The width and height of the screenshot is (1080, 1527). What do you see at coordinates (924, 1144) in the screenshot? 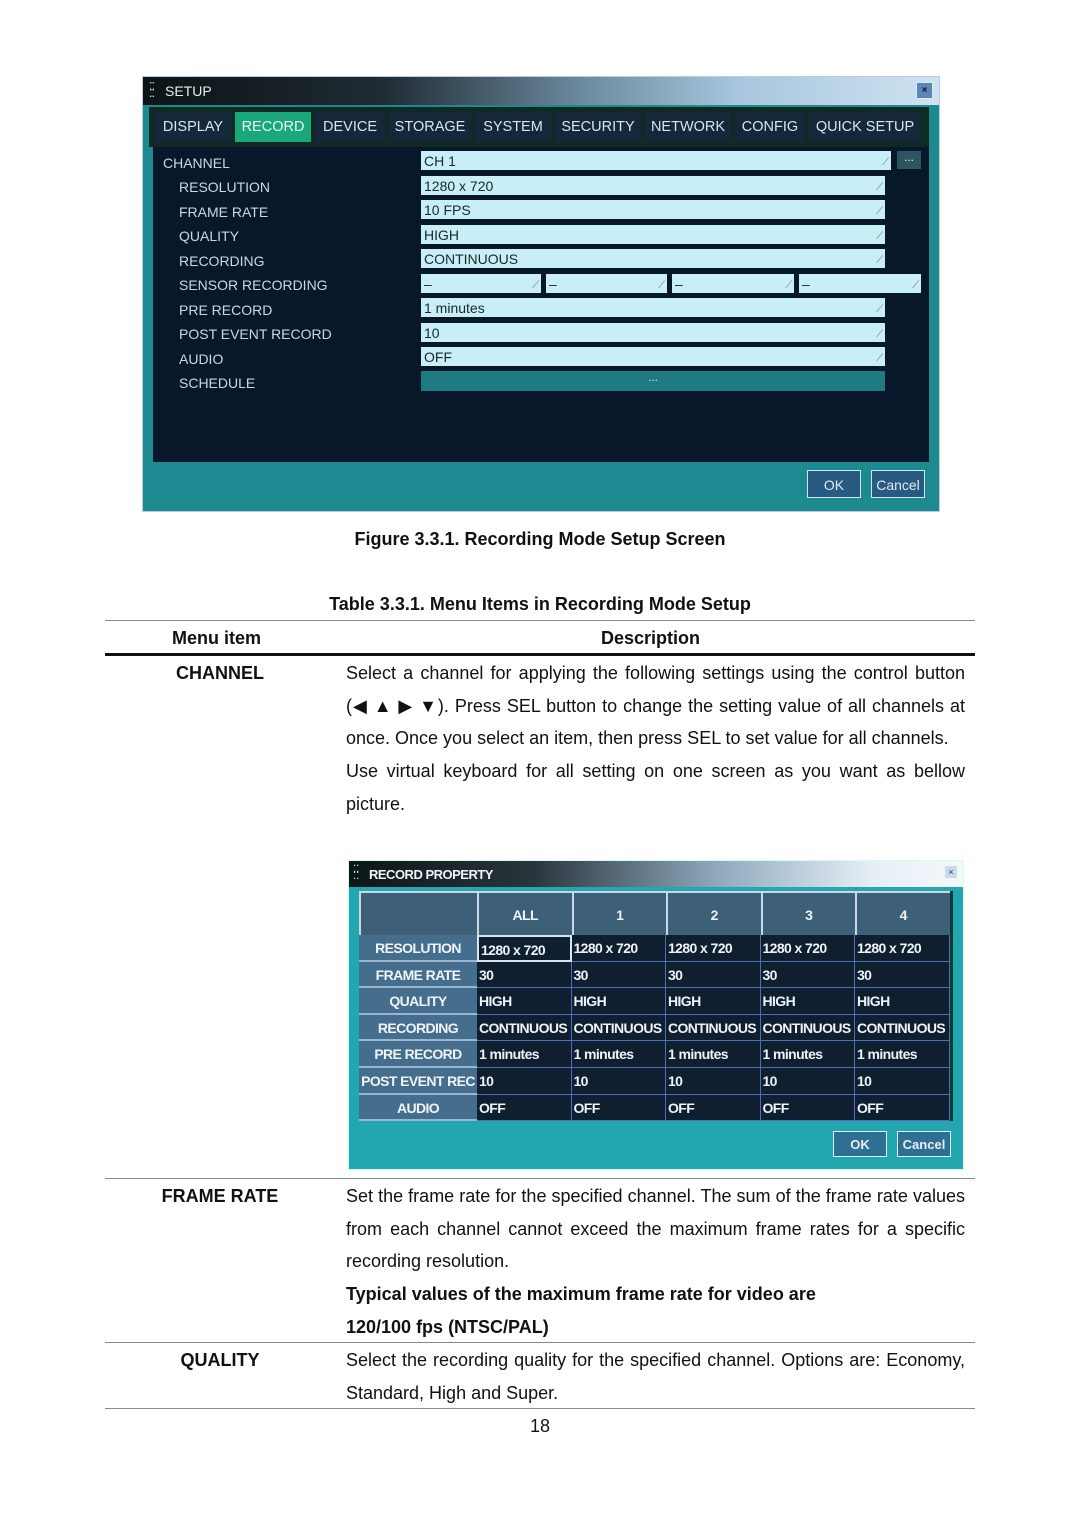
I see `rp-cancel-button: Cancel` at bounding box center [924, 1144].